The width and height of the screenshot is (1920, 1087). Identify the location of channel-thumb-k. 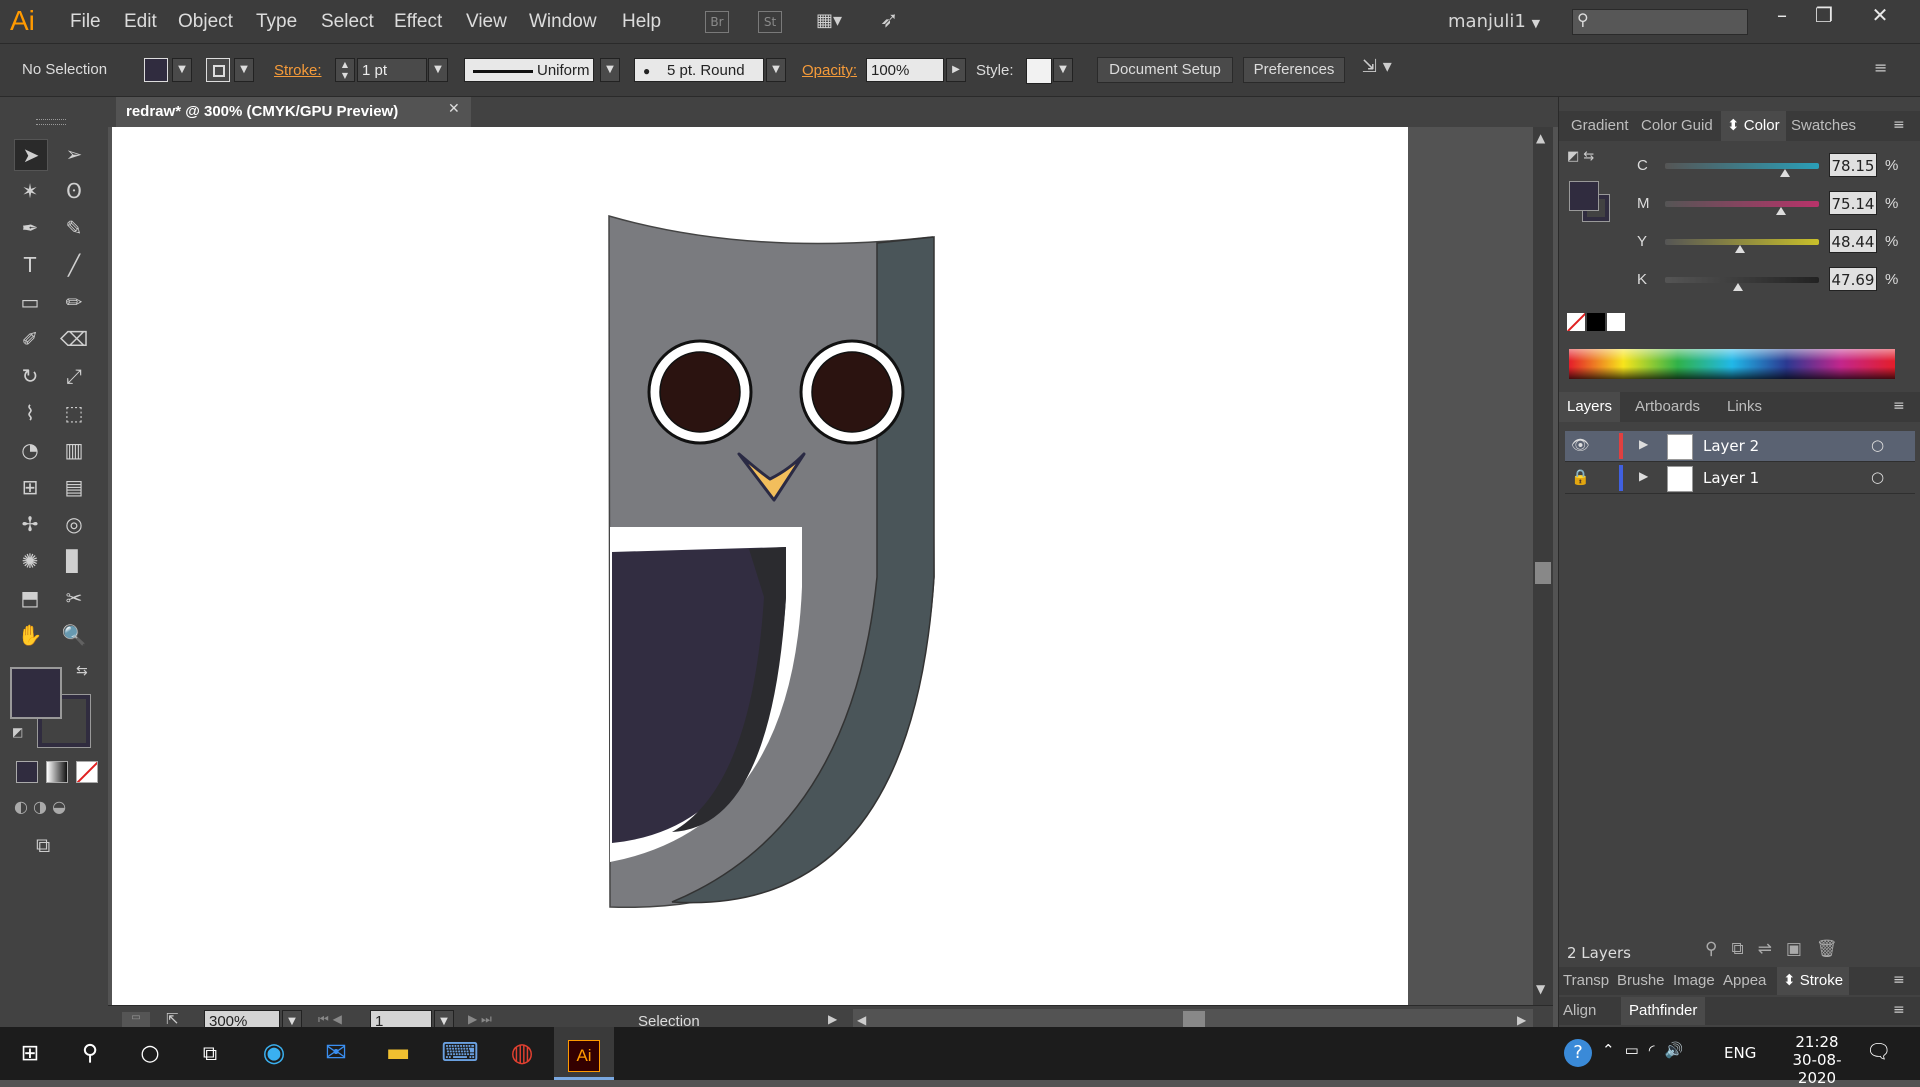
(1738, 287).